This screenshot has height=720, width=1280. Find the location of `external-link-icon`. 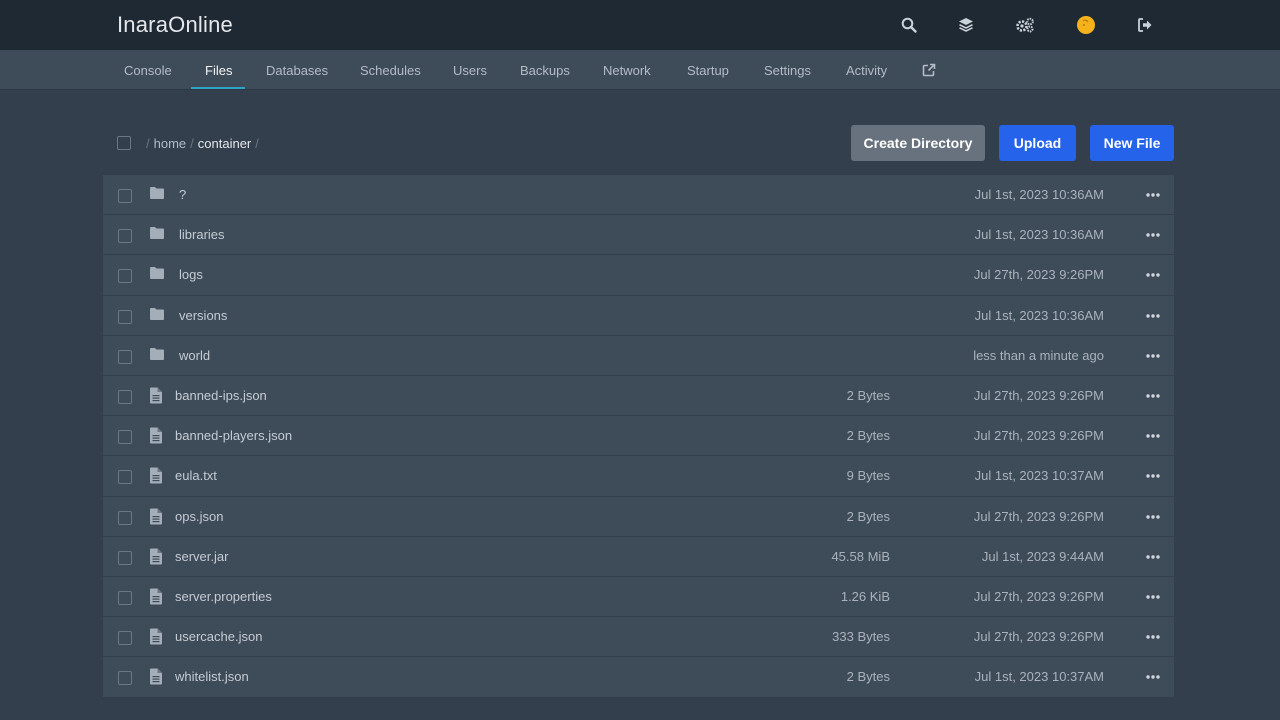

external-link-icon is located at coordinates (929, 70).